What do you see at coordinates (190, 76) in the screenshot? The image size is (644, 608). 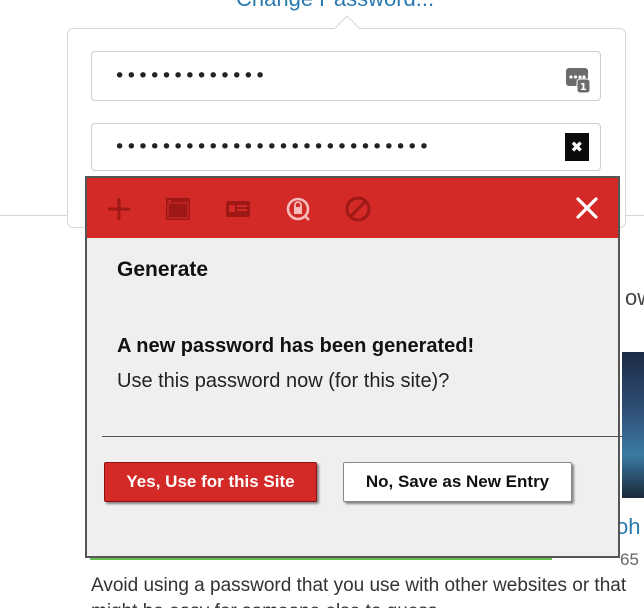 I see `current-password-value: •••••••••••••` at bounding box center [190, 76].